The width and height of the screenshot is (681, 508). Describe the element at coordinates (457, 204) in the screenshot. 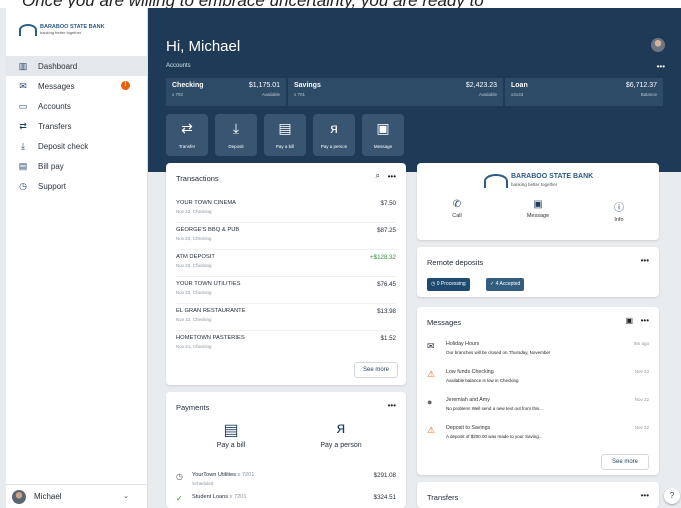

I see `phone-icon: ✆` at that location.